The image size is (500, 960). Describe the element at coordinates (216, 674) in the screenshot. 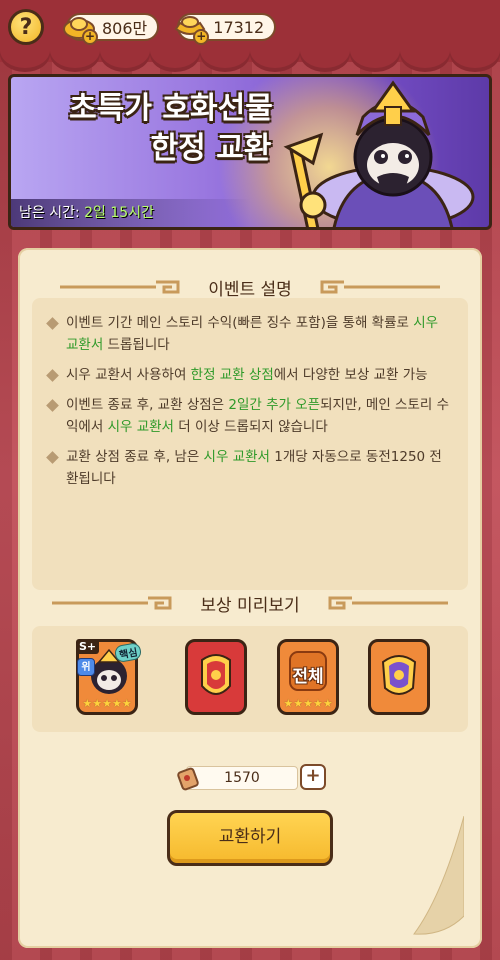

I see `red-emblem-icon` at that location.